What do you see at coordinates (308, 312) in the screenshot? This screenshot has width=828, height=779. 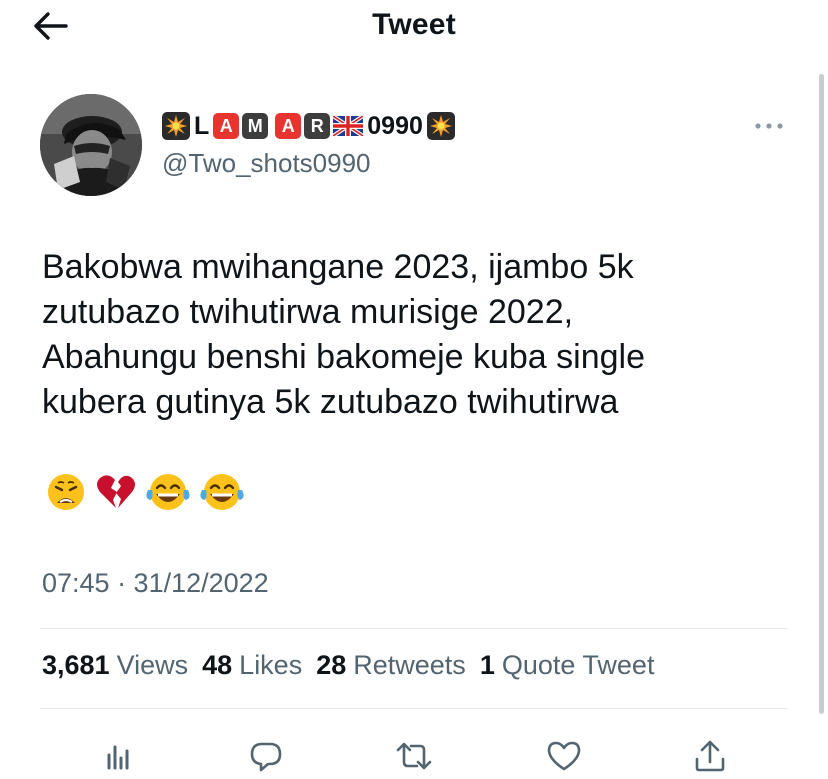 I see `tweet-line: zutubazo twihutirwa murisige 2022,` at bounding box center [308, 312].